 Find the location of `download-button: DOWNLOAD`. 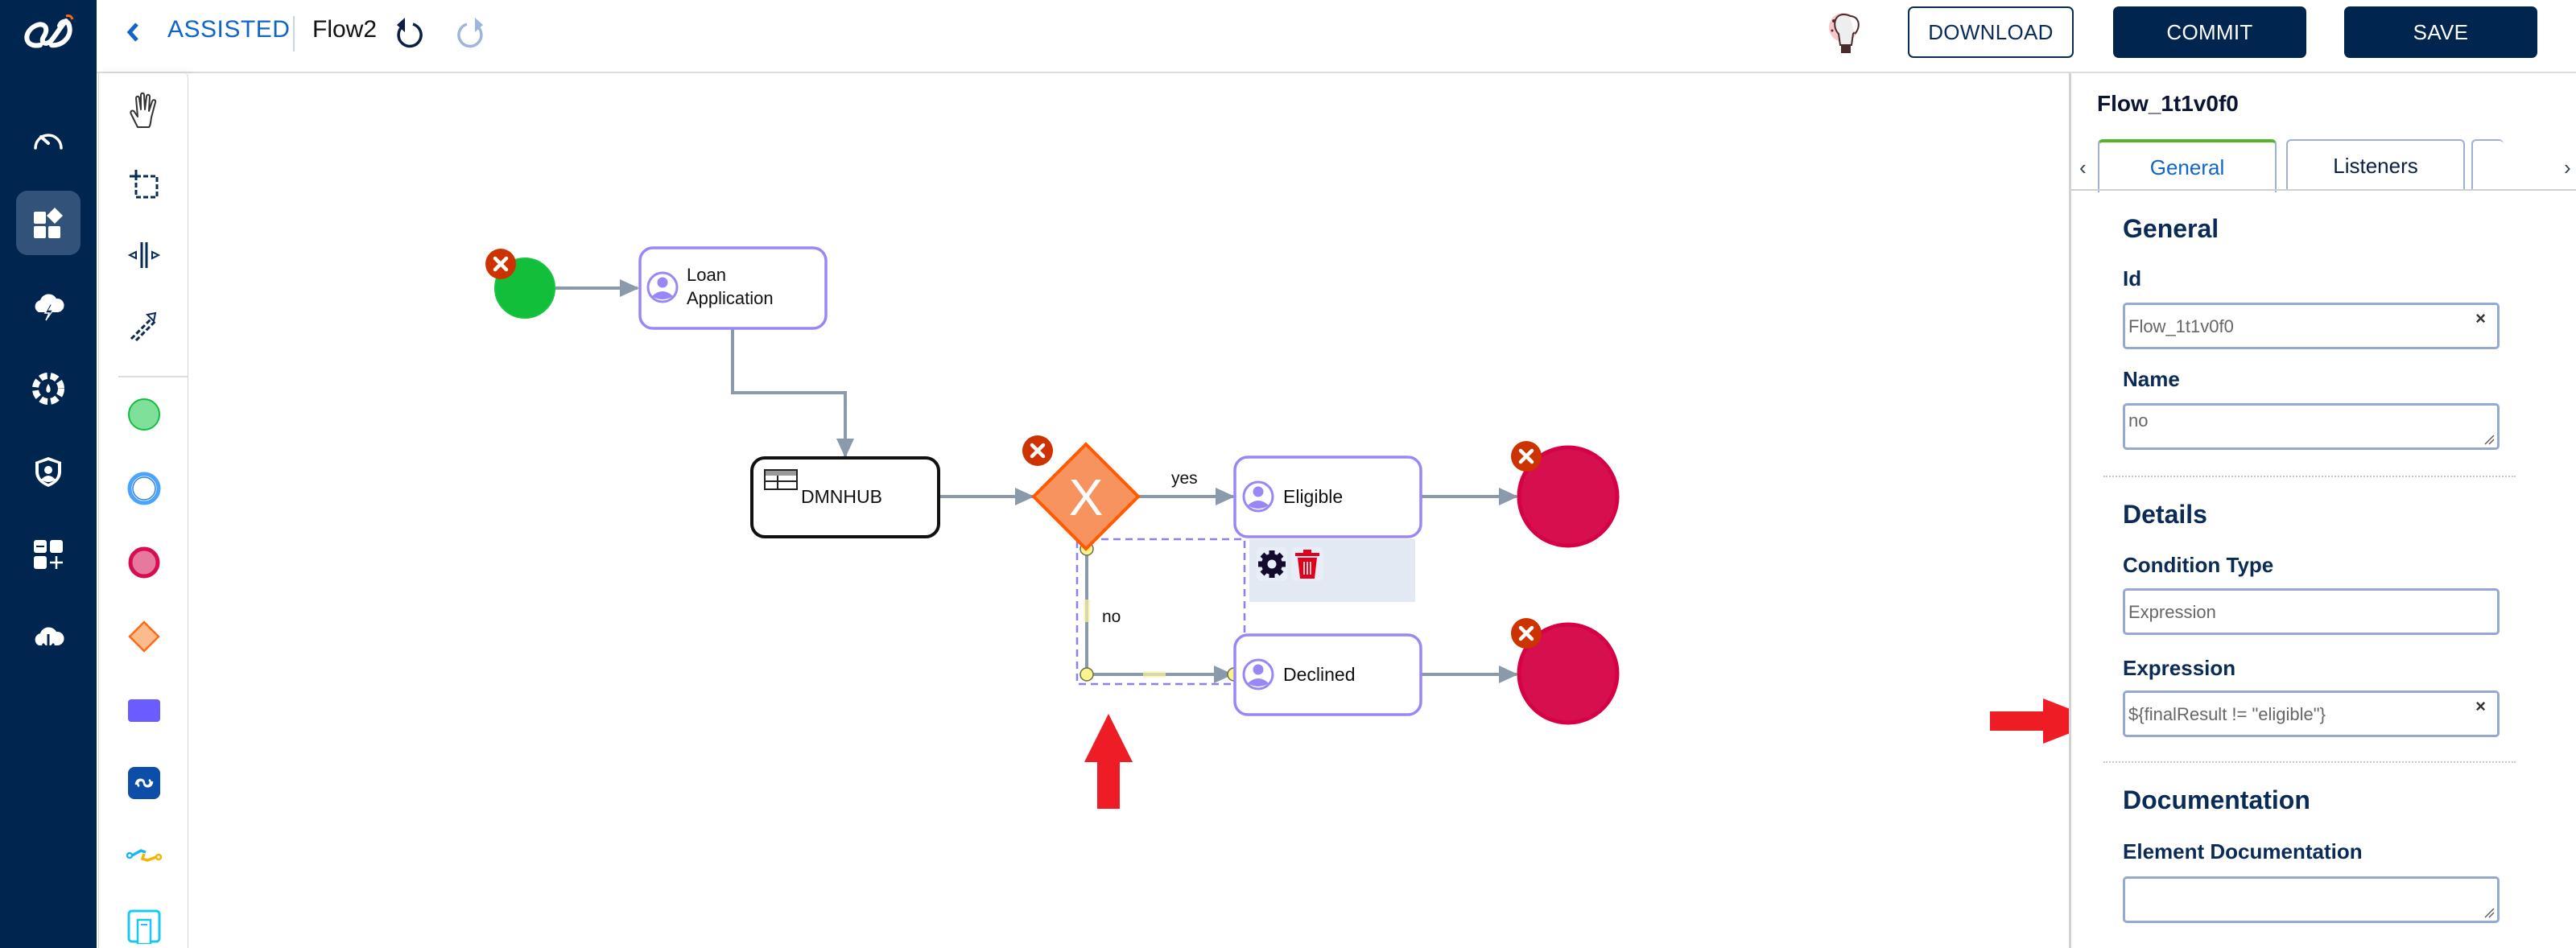

download-button: DOWNLOAD is located at coordinates (1991, 32).